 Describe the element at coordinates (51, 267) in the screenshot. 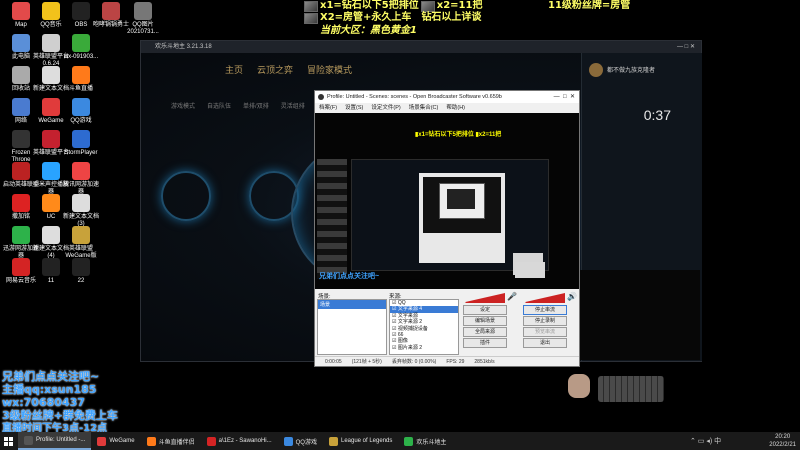

I see `folder-icon` at that location.